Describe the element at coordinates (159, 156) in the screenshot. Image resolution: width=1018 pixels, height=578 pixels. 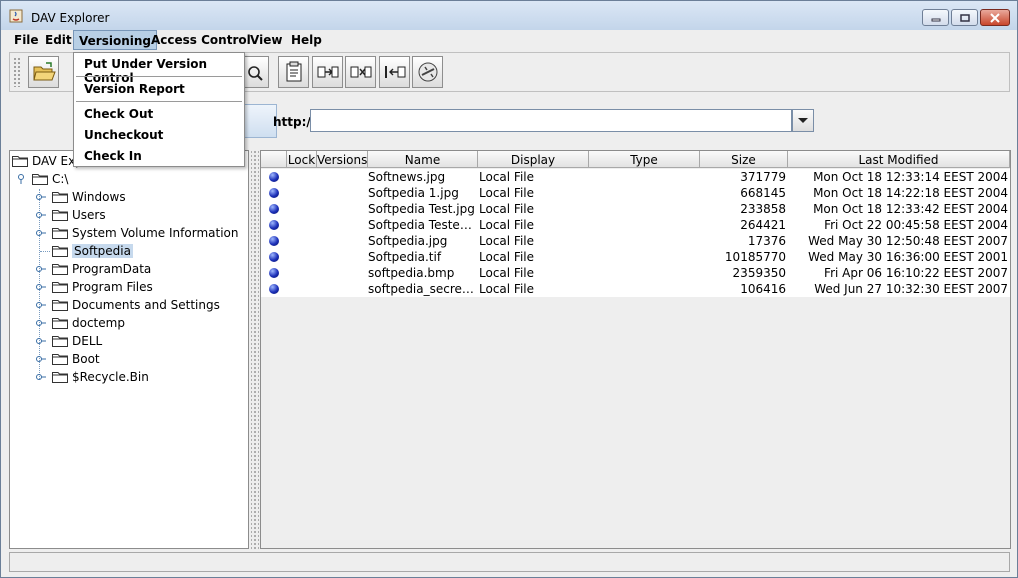
I see `menu-item-check-in: Check In` at that location.